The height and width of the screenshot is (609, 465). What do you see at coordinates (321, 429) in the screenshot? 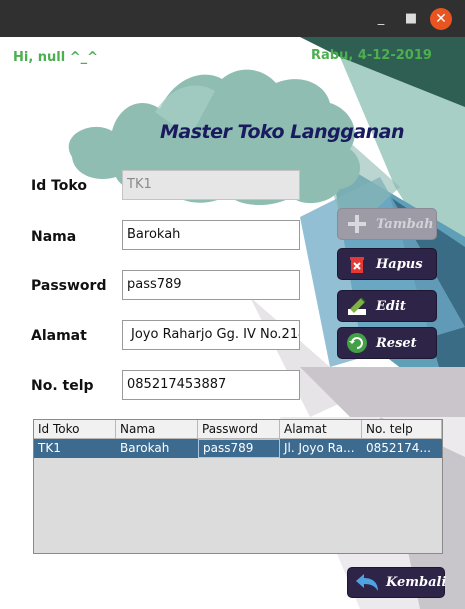
I see `column-header: Alamat` at bounding box center [321, 429].